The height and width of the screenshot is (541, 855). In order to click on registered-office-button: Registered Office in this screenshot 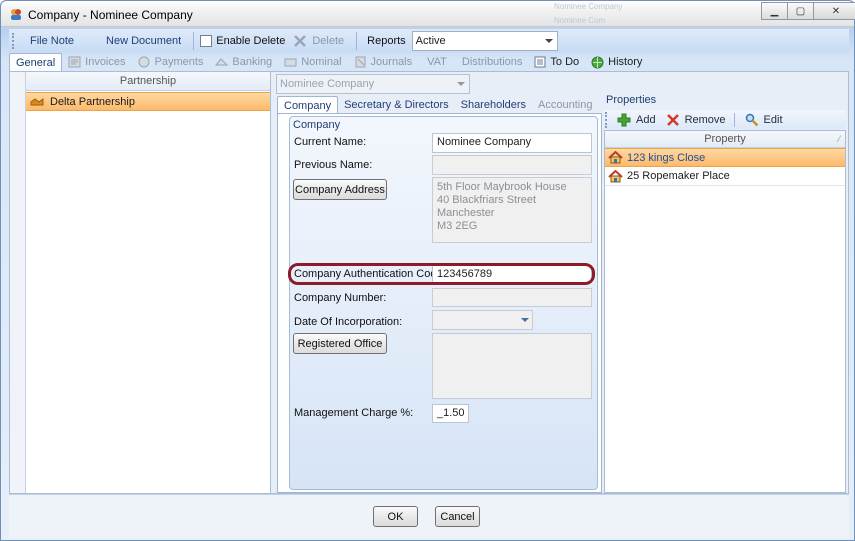, I will do `click(340, 343)`.